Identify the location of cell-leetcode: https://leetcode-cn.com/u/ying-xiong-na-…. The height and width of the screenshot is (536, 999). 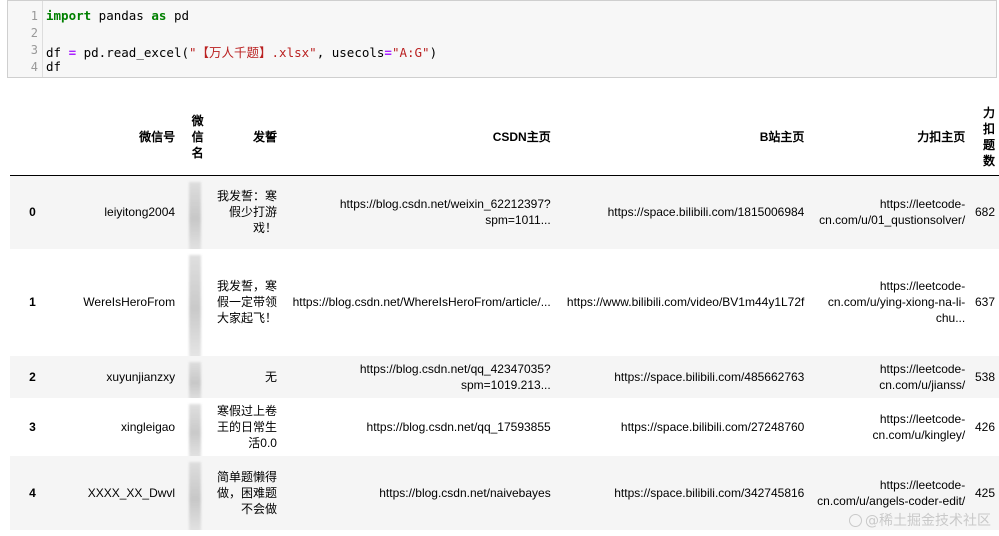
(896, 302).